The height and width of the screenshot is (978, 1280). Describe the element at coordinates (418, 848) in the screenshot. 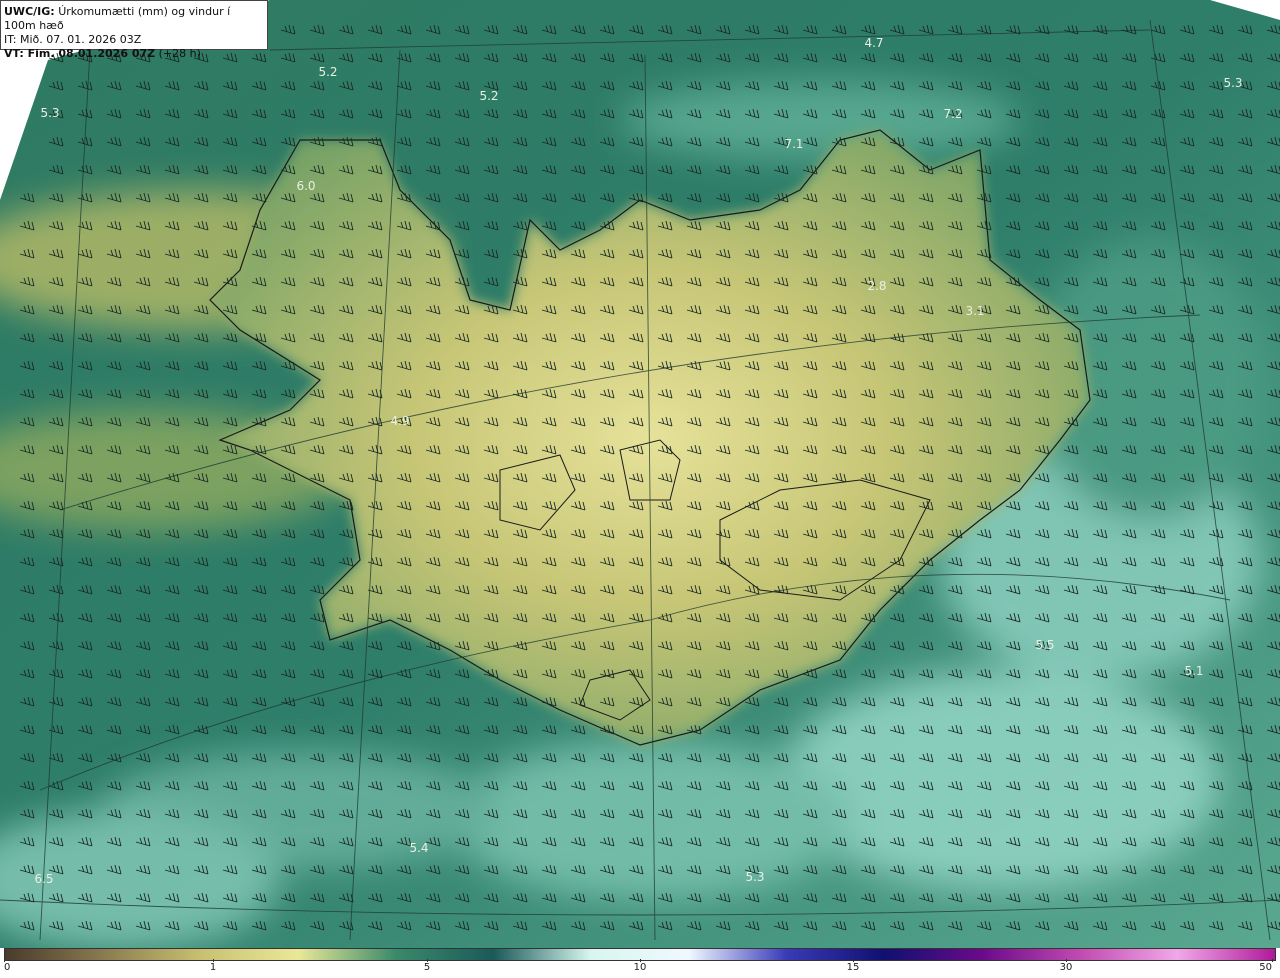

I see `precip-value-label: 5.4` at that location.